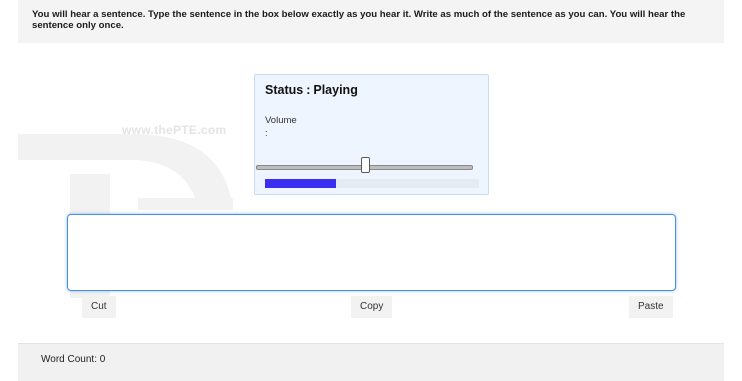 Image resolution: width=742 pixels, height=381 pixels. I want to click on paste-button: Paste, so click(651, 307).